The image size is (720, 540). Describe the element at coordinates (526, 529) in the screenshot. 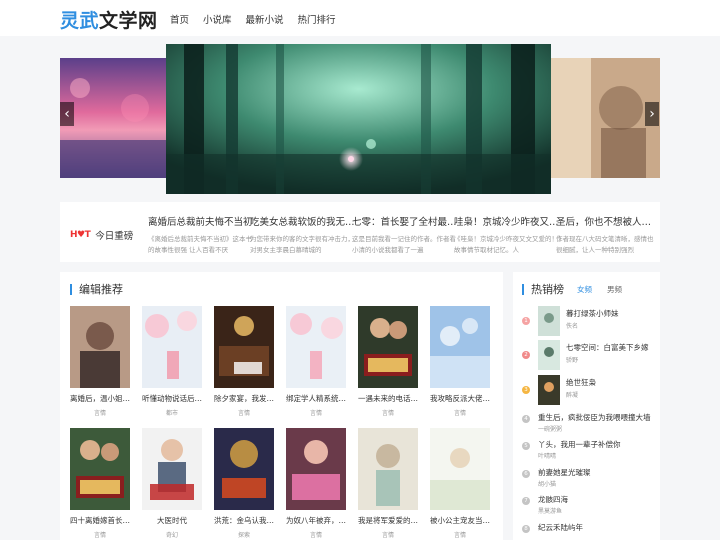

I see `rank-number: 8` at that location.